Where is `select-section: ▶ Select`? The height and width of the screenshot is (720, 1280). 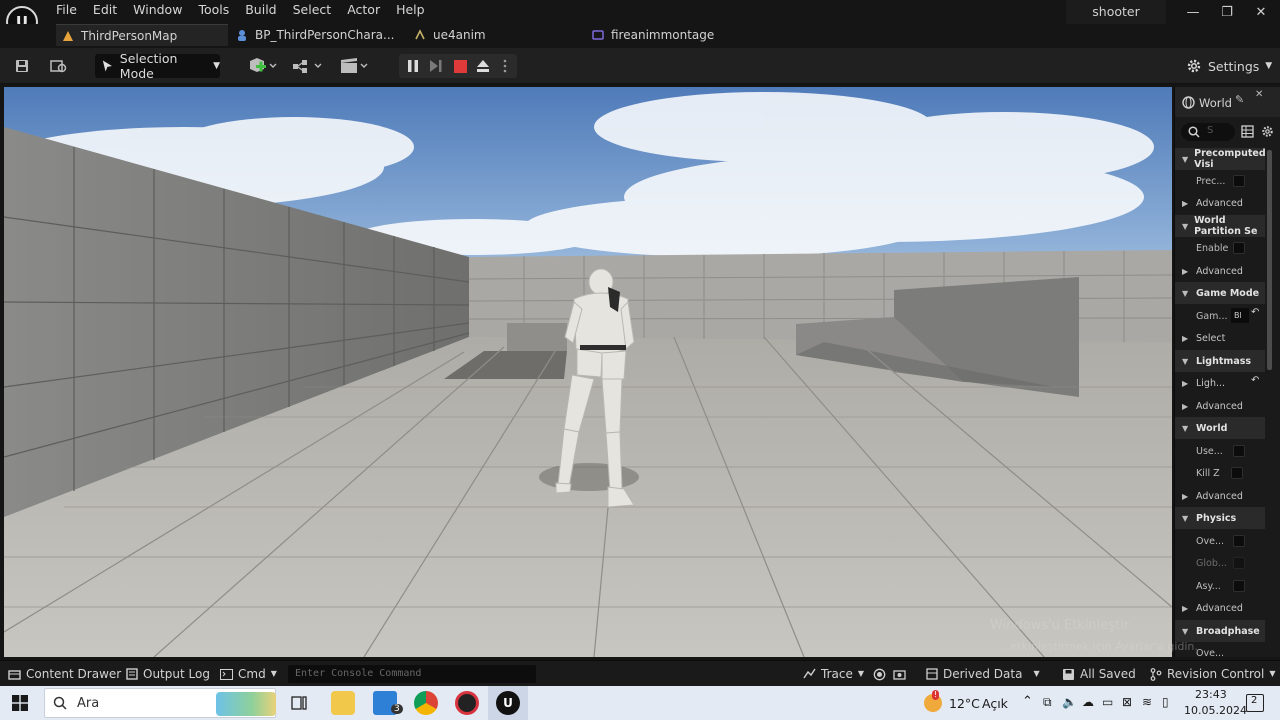
select-section: ▶ Select is located at coordinates (1220, 338).